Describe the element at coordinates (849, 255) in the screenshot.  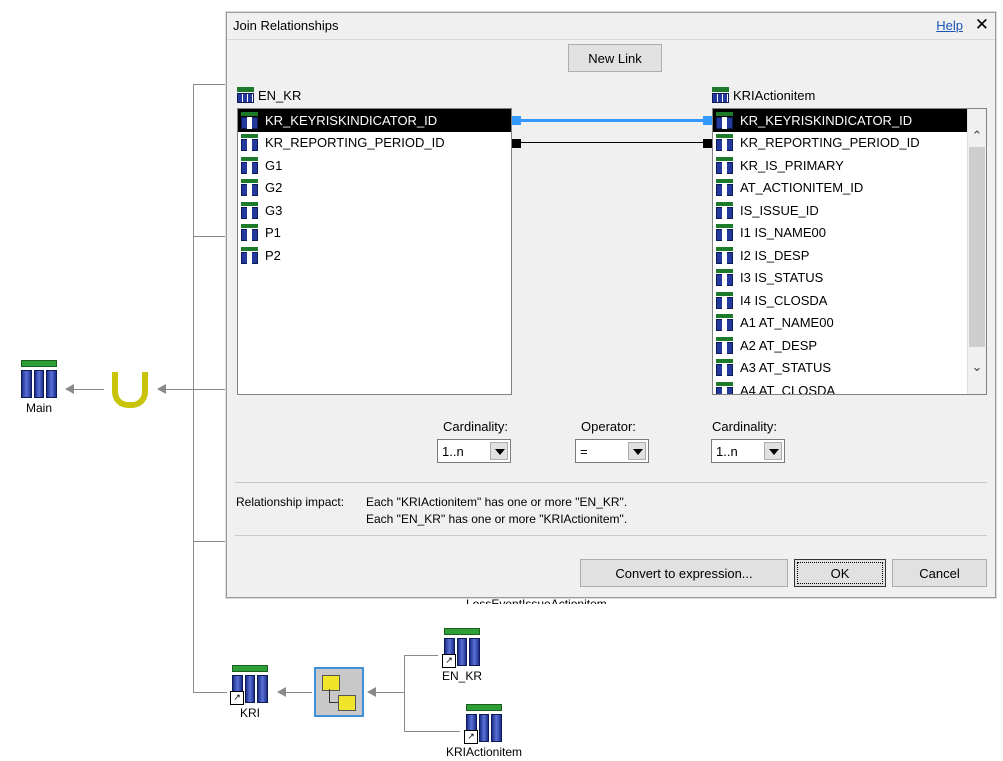
I see `column-list-item: I2 IS_DESP` at that location.